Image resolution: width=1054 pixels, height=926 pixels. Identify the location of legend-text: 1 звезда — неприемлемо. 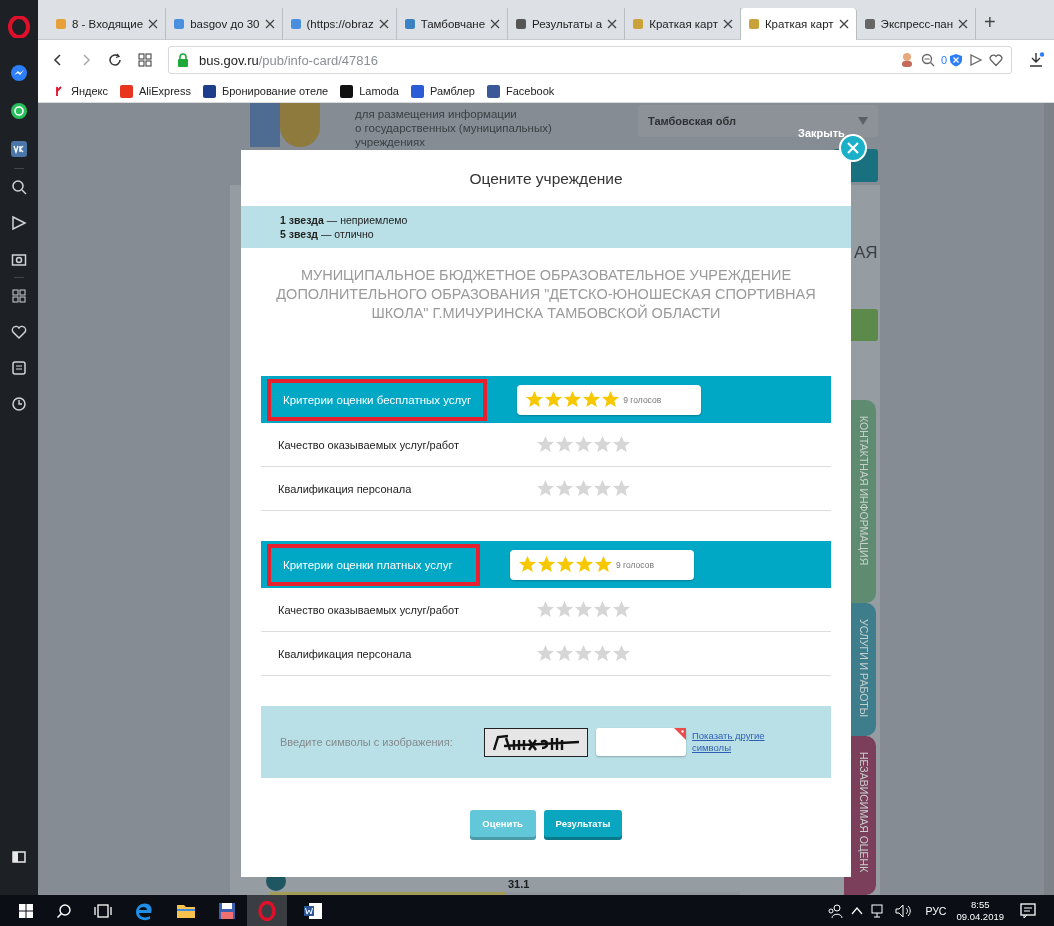
(344, 220).